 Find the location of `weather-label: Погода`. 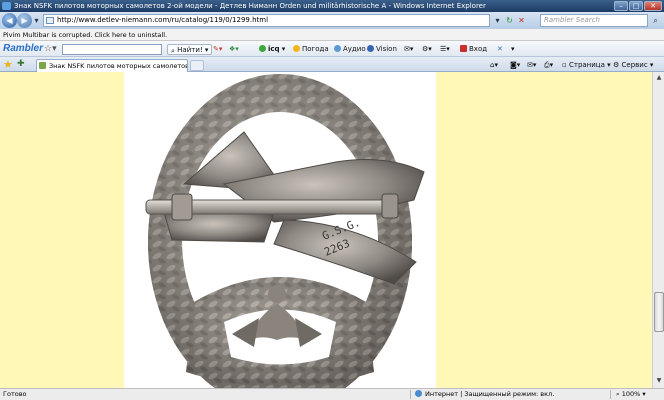

weather-label: Погода is located at coordinates (315, 49).